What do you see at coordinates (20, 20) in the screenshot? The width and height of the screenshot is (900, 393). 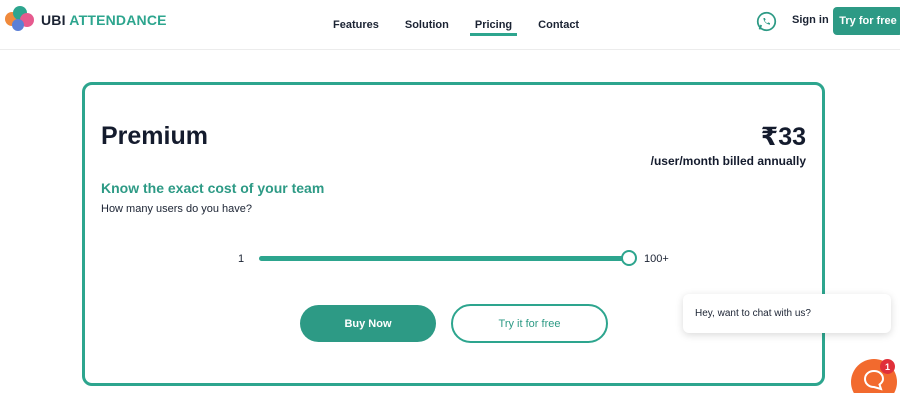 I see `logo-mark-icon` at bounding box center [20, 20].